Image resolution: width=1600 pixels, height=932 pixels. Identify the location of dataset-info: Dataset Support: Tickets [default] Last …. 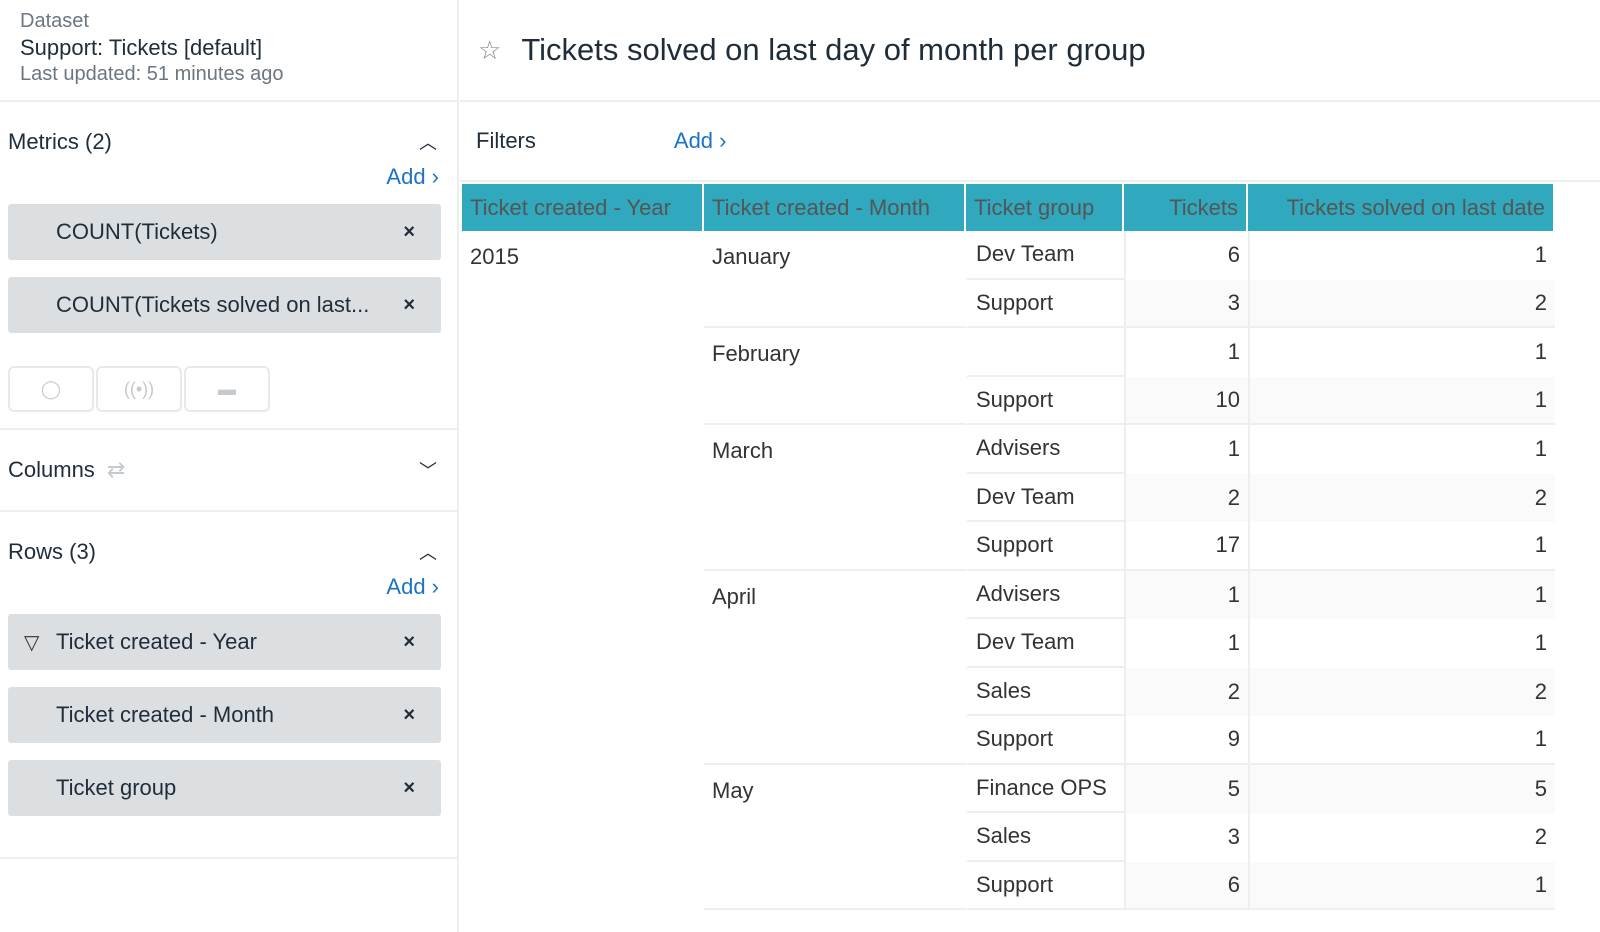
(228, 51).